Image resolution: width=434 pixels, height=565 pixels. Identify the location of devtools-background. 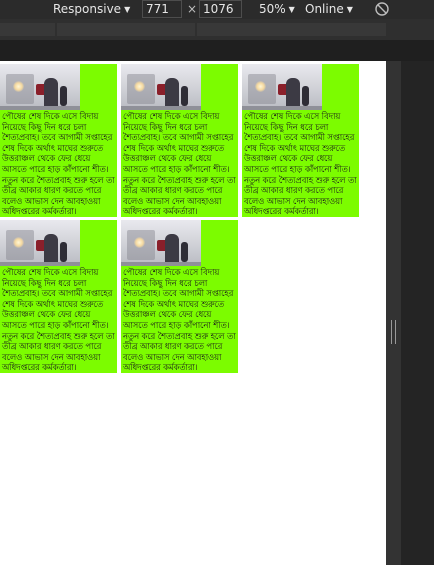
(417, 313).